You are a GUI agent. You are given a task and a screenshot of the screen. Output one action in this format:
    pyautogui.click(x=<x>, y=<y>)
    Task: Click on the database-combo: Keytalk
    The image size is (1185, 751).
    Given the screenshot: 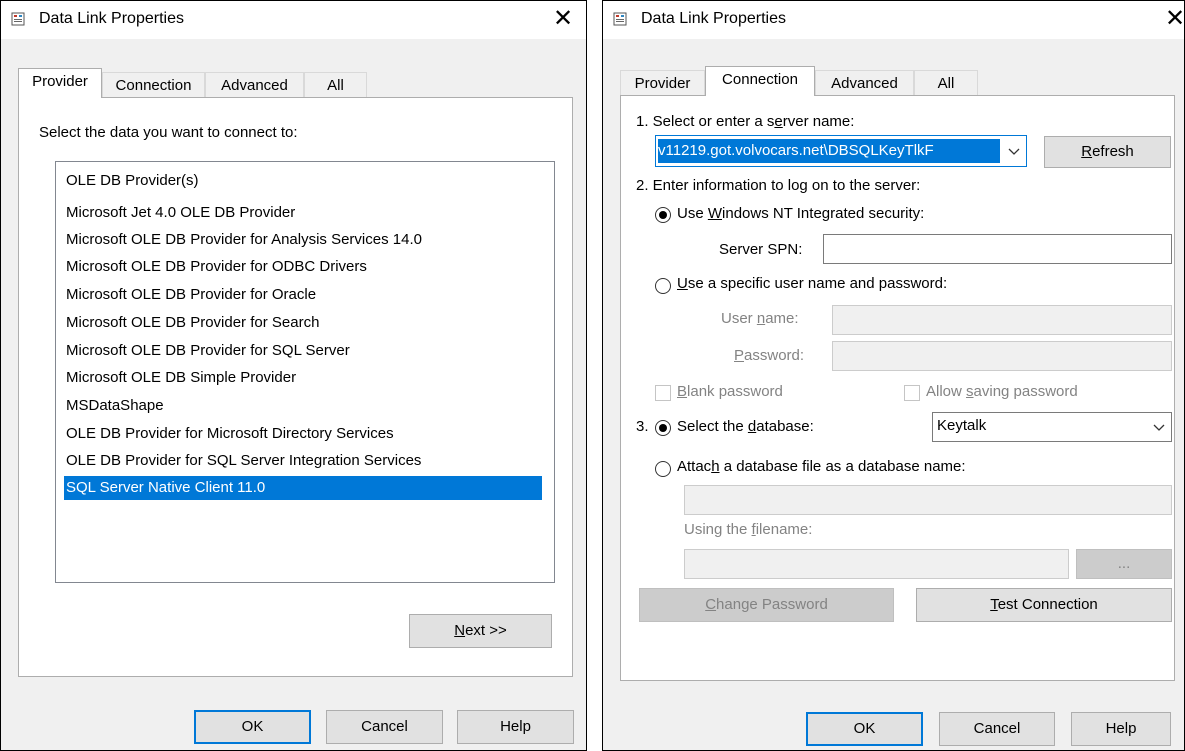 What is the action you would take?
    pyautogui.click(x=1052, y=427)
    